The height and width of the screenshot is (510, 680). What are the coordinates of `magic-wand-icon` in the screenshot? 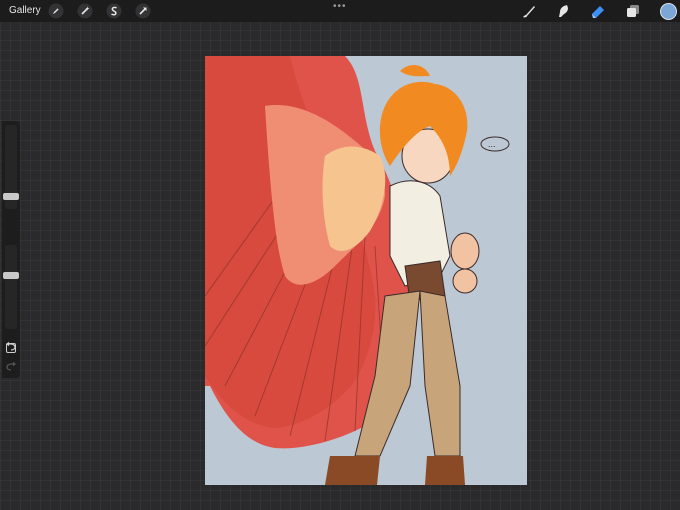 It's located at (85, 11).